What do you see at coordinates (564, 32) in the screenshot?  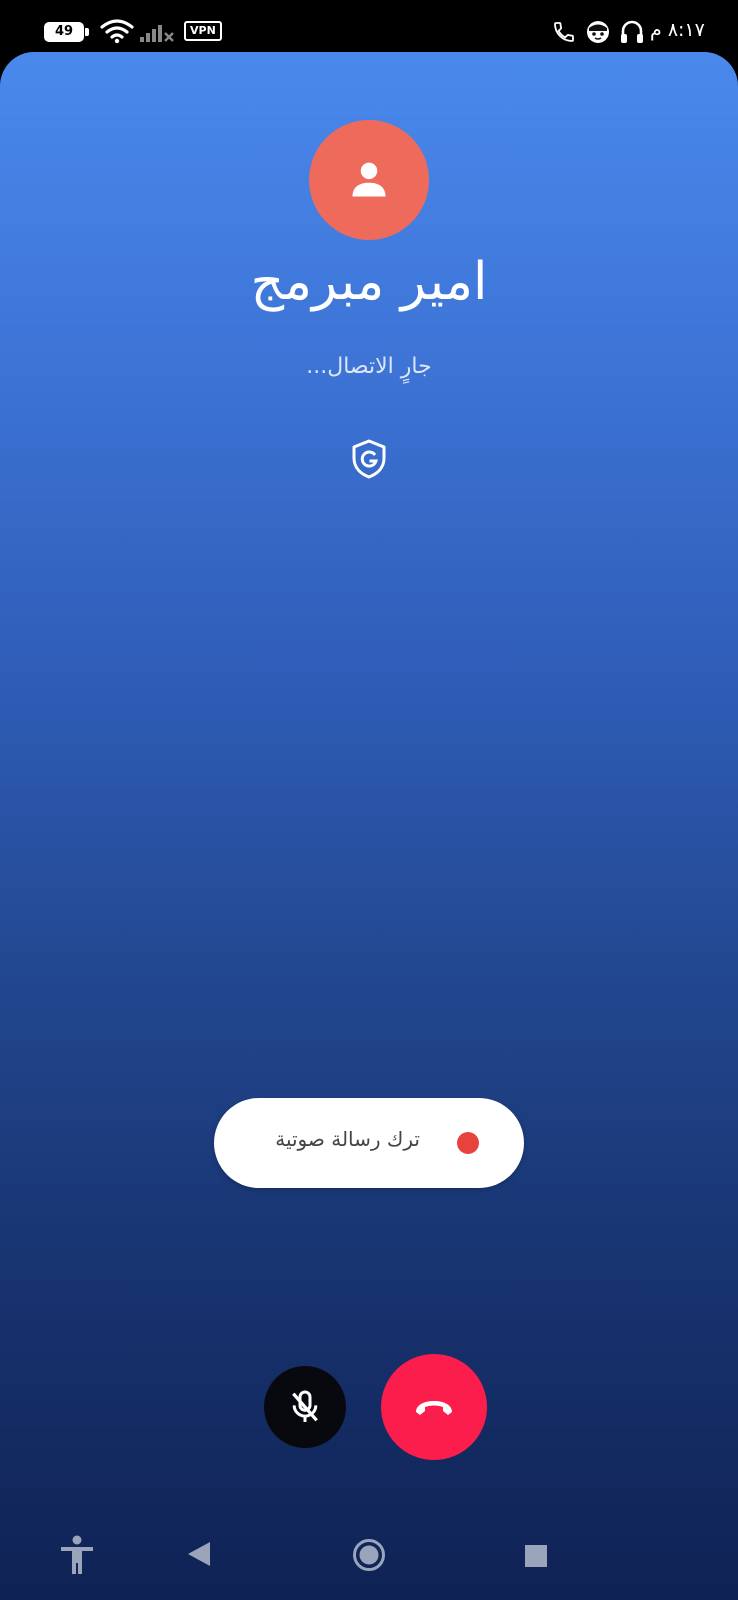 I see `phone-call-icon` at bounding box center [564, 32].